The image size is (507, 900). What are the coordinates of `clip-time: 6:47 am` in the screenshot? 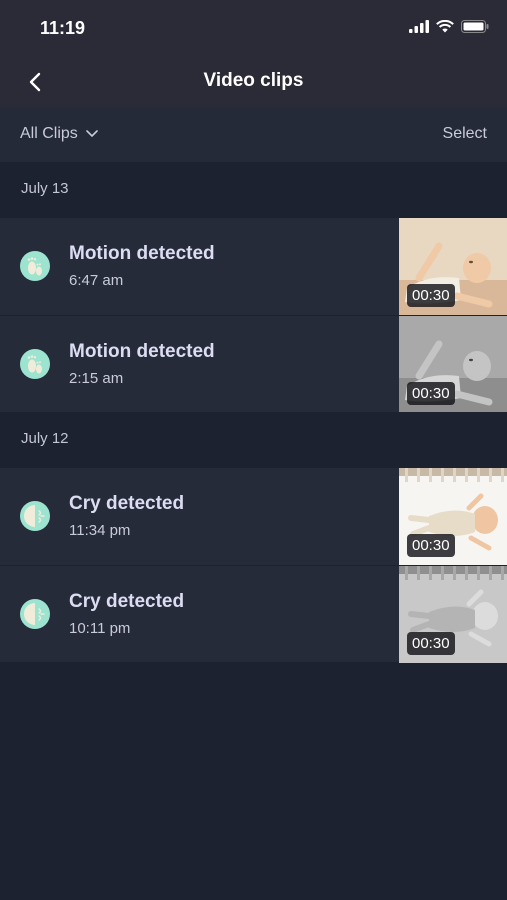 It's located at (96, 280).